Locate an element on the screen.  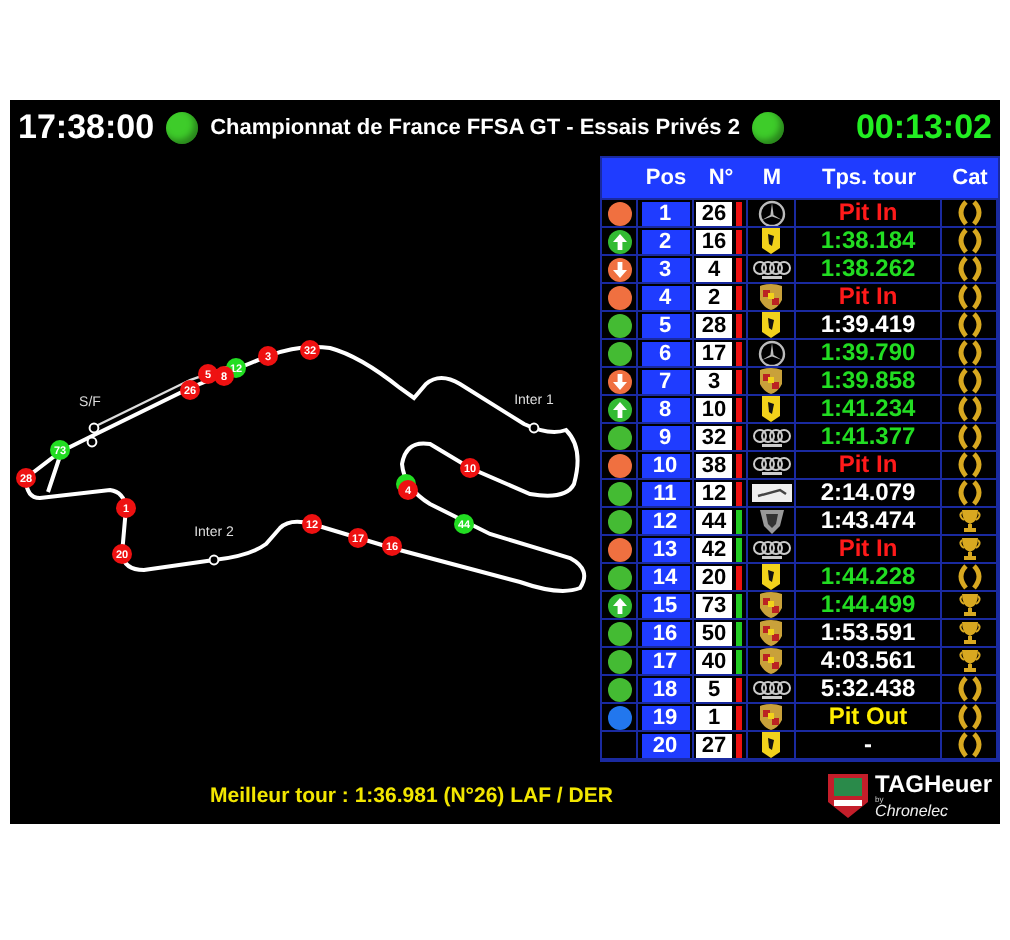
position-number: 19 is located at coordinates (665, 717).